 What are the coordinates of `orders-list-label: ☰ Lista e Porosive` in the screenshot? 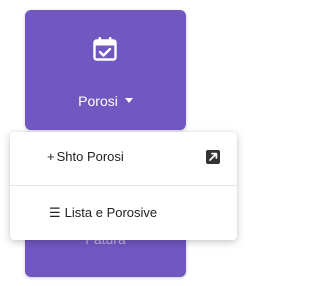 It's located at (103, 213).